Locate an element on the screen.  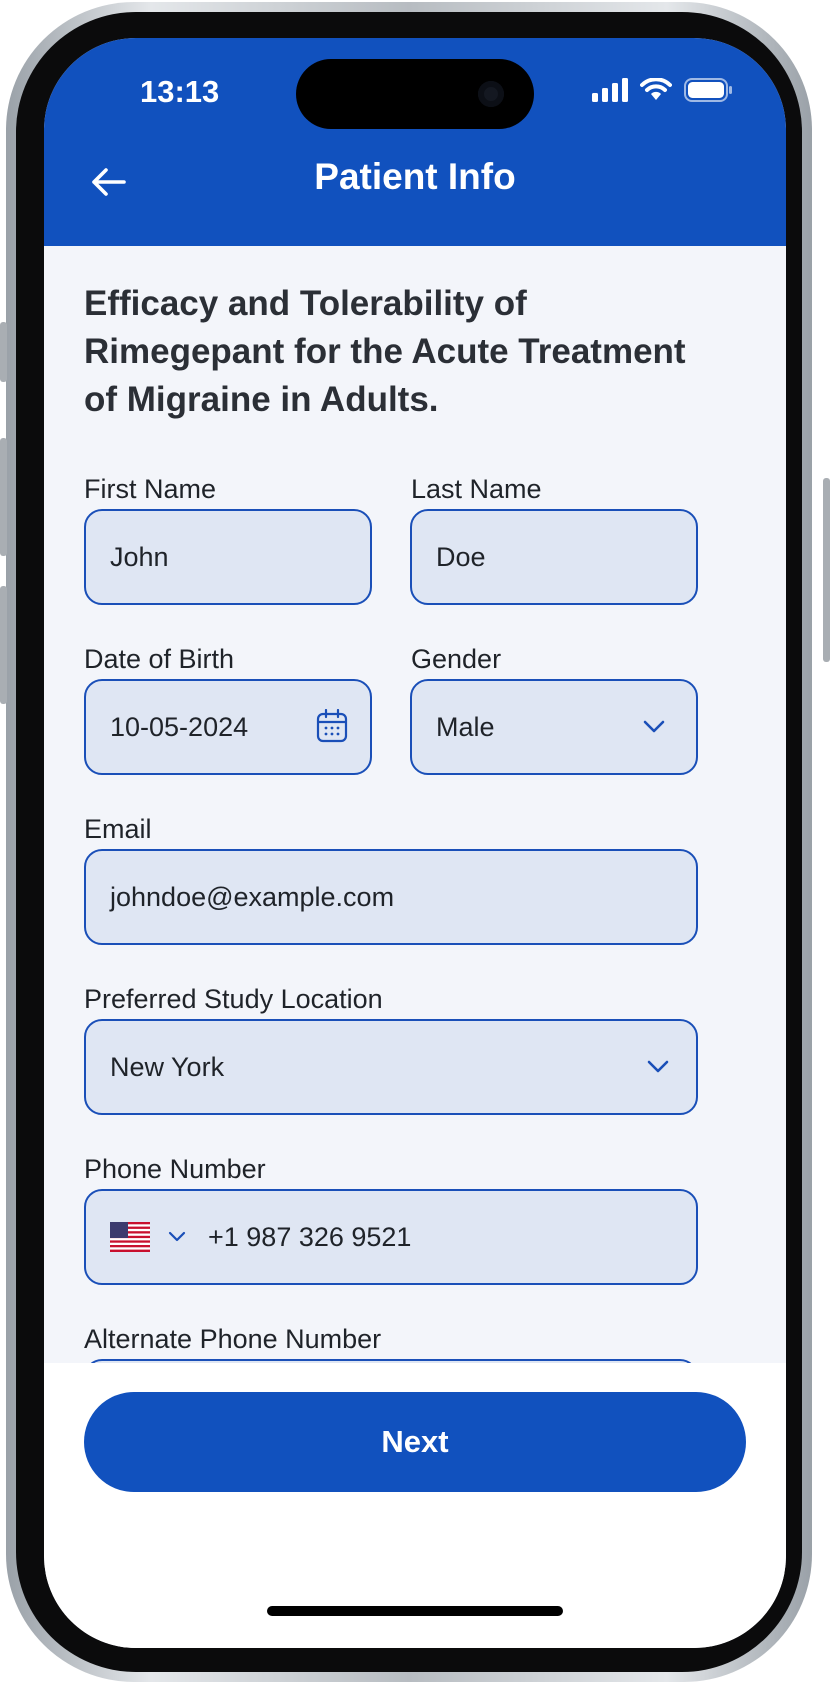
calendar-icon is located at coordinates (332, 726).